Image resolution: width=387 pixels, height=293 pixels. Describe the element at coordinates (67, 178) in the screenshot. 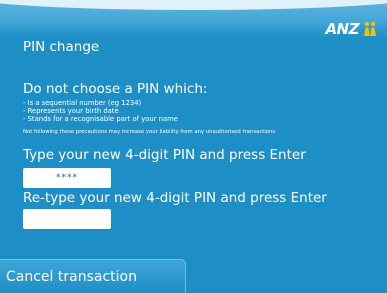

I see `new-pin-field: ****` at that location.